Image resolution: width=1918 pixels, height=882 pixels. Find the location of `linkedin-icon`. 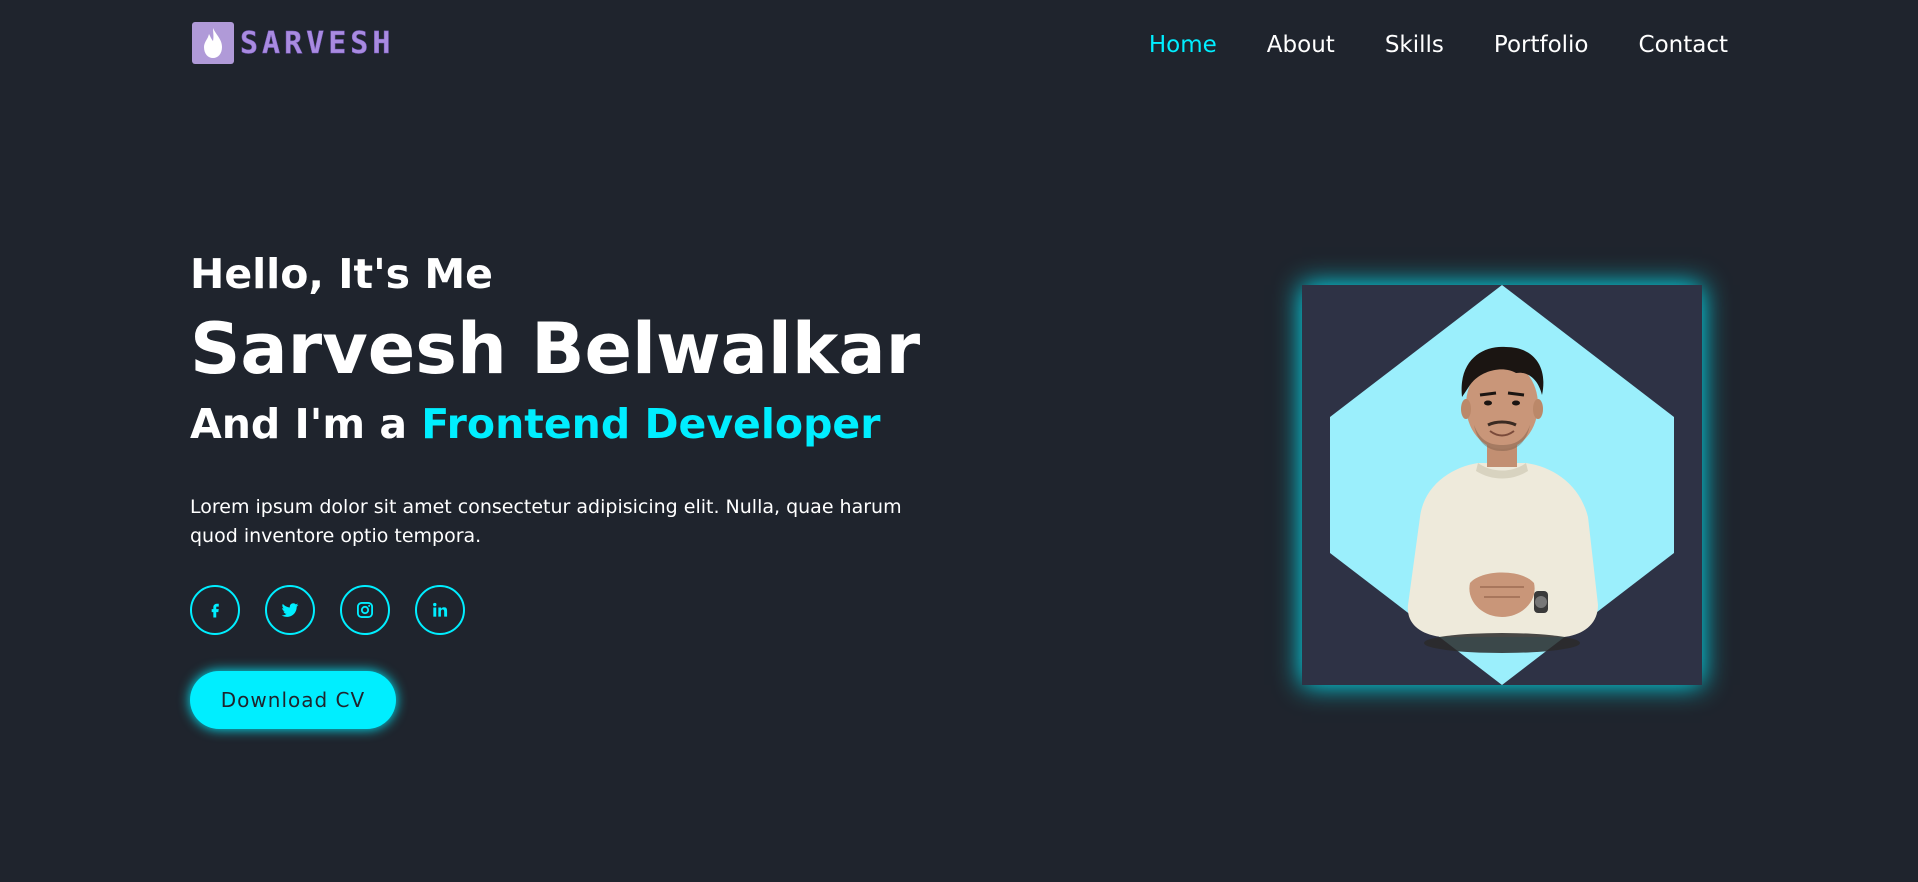

linkedin-icon is located at coordinates (440, 609).